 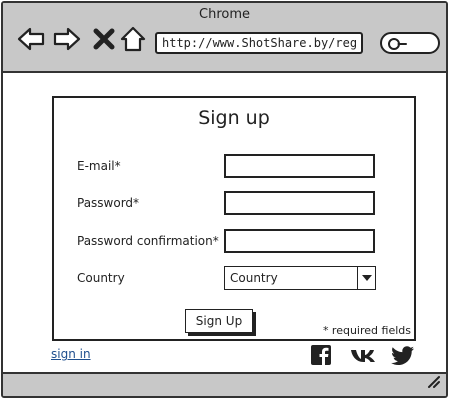 What do you see at coordinates (300, 278) in the screenshot?
I see `country-select: Country` at bounding box center [300, 278].